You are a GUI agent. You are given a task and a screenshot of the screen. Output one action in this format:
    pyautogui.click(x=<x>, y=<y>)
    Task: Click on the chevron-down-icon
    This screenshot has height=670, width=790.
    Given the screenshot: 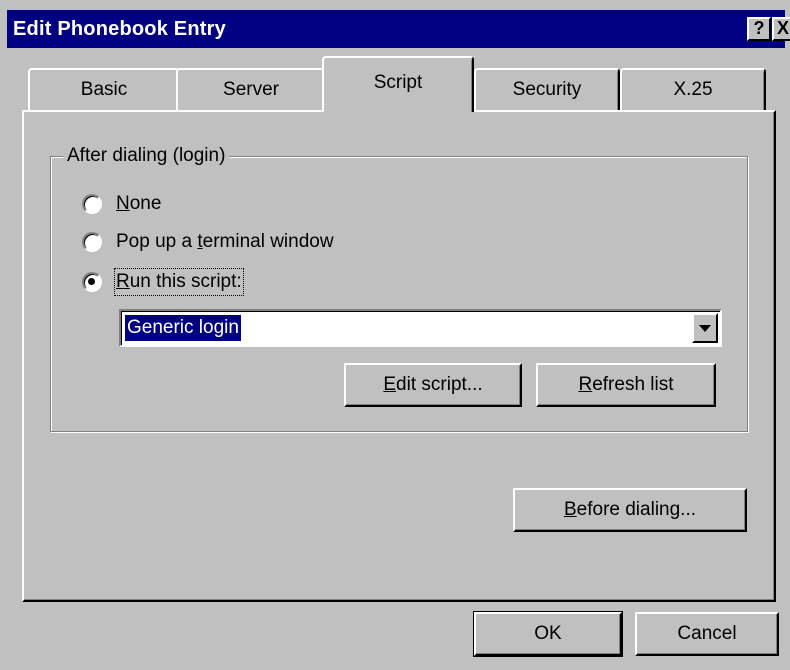 What is the action you would take?
    pyautogui.click(x=705, y=328)
    